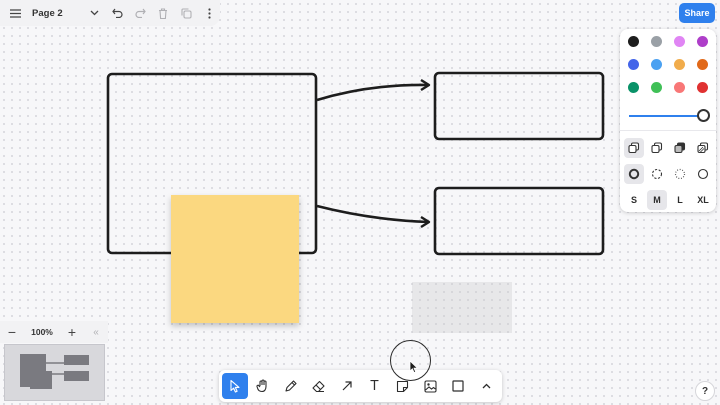  Describe the element at coordinates (372, 92) in the screenshot. I see `arrow-top-shape` at that location.